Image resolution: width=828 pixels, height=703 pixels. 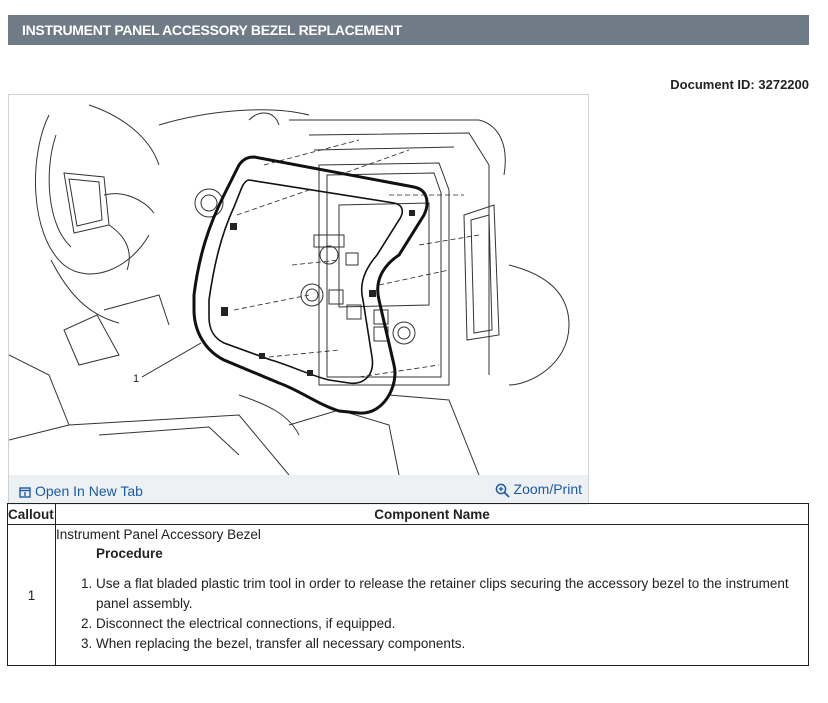 What do you see at coordinates (31, 514) in the screenshot?
I see `callout-column-header: Callout` at bounding box center [31, 514].